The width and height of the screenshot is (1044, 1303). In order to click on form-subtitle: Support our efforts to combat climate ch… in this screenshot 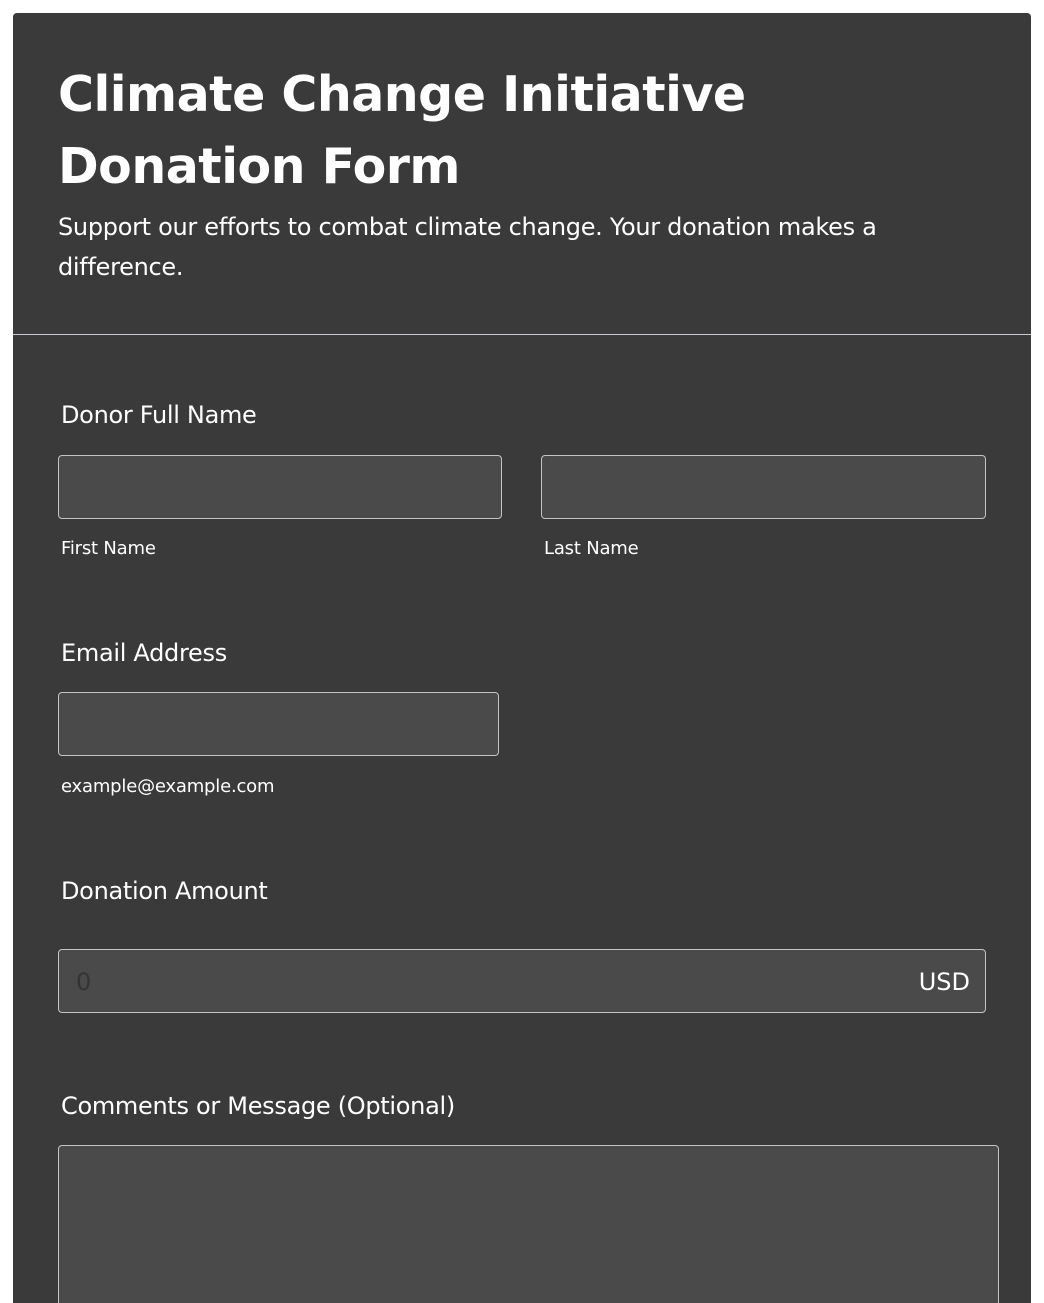, I will do `click(467, 247)`.